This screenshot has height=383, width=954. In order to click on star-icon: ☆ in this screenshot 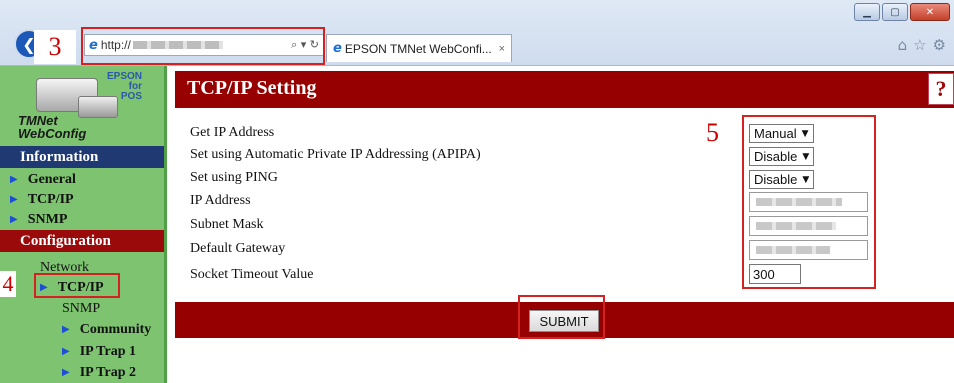, I will do `click(919, 45)`.